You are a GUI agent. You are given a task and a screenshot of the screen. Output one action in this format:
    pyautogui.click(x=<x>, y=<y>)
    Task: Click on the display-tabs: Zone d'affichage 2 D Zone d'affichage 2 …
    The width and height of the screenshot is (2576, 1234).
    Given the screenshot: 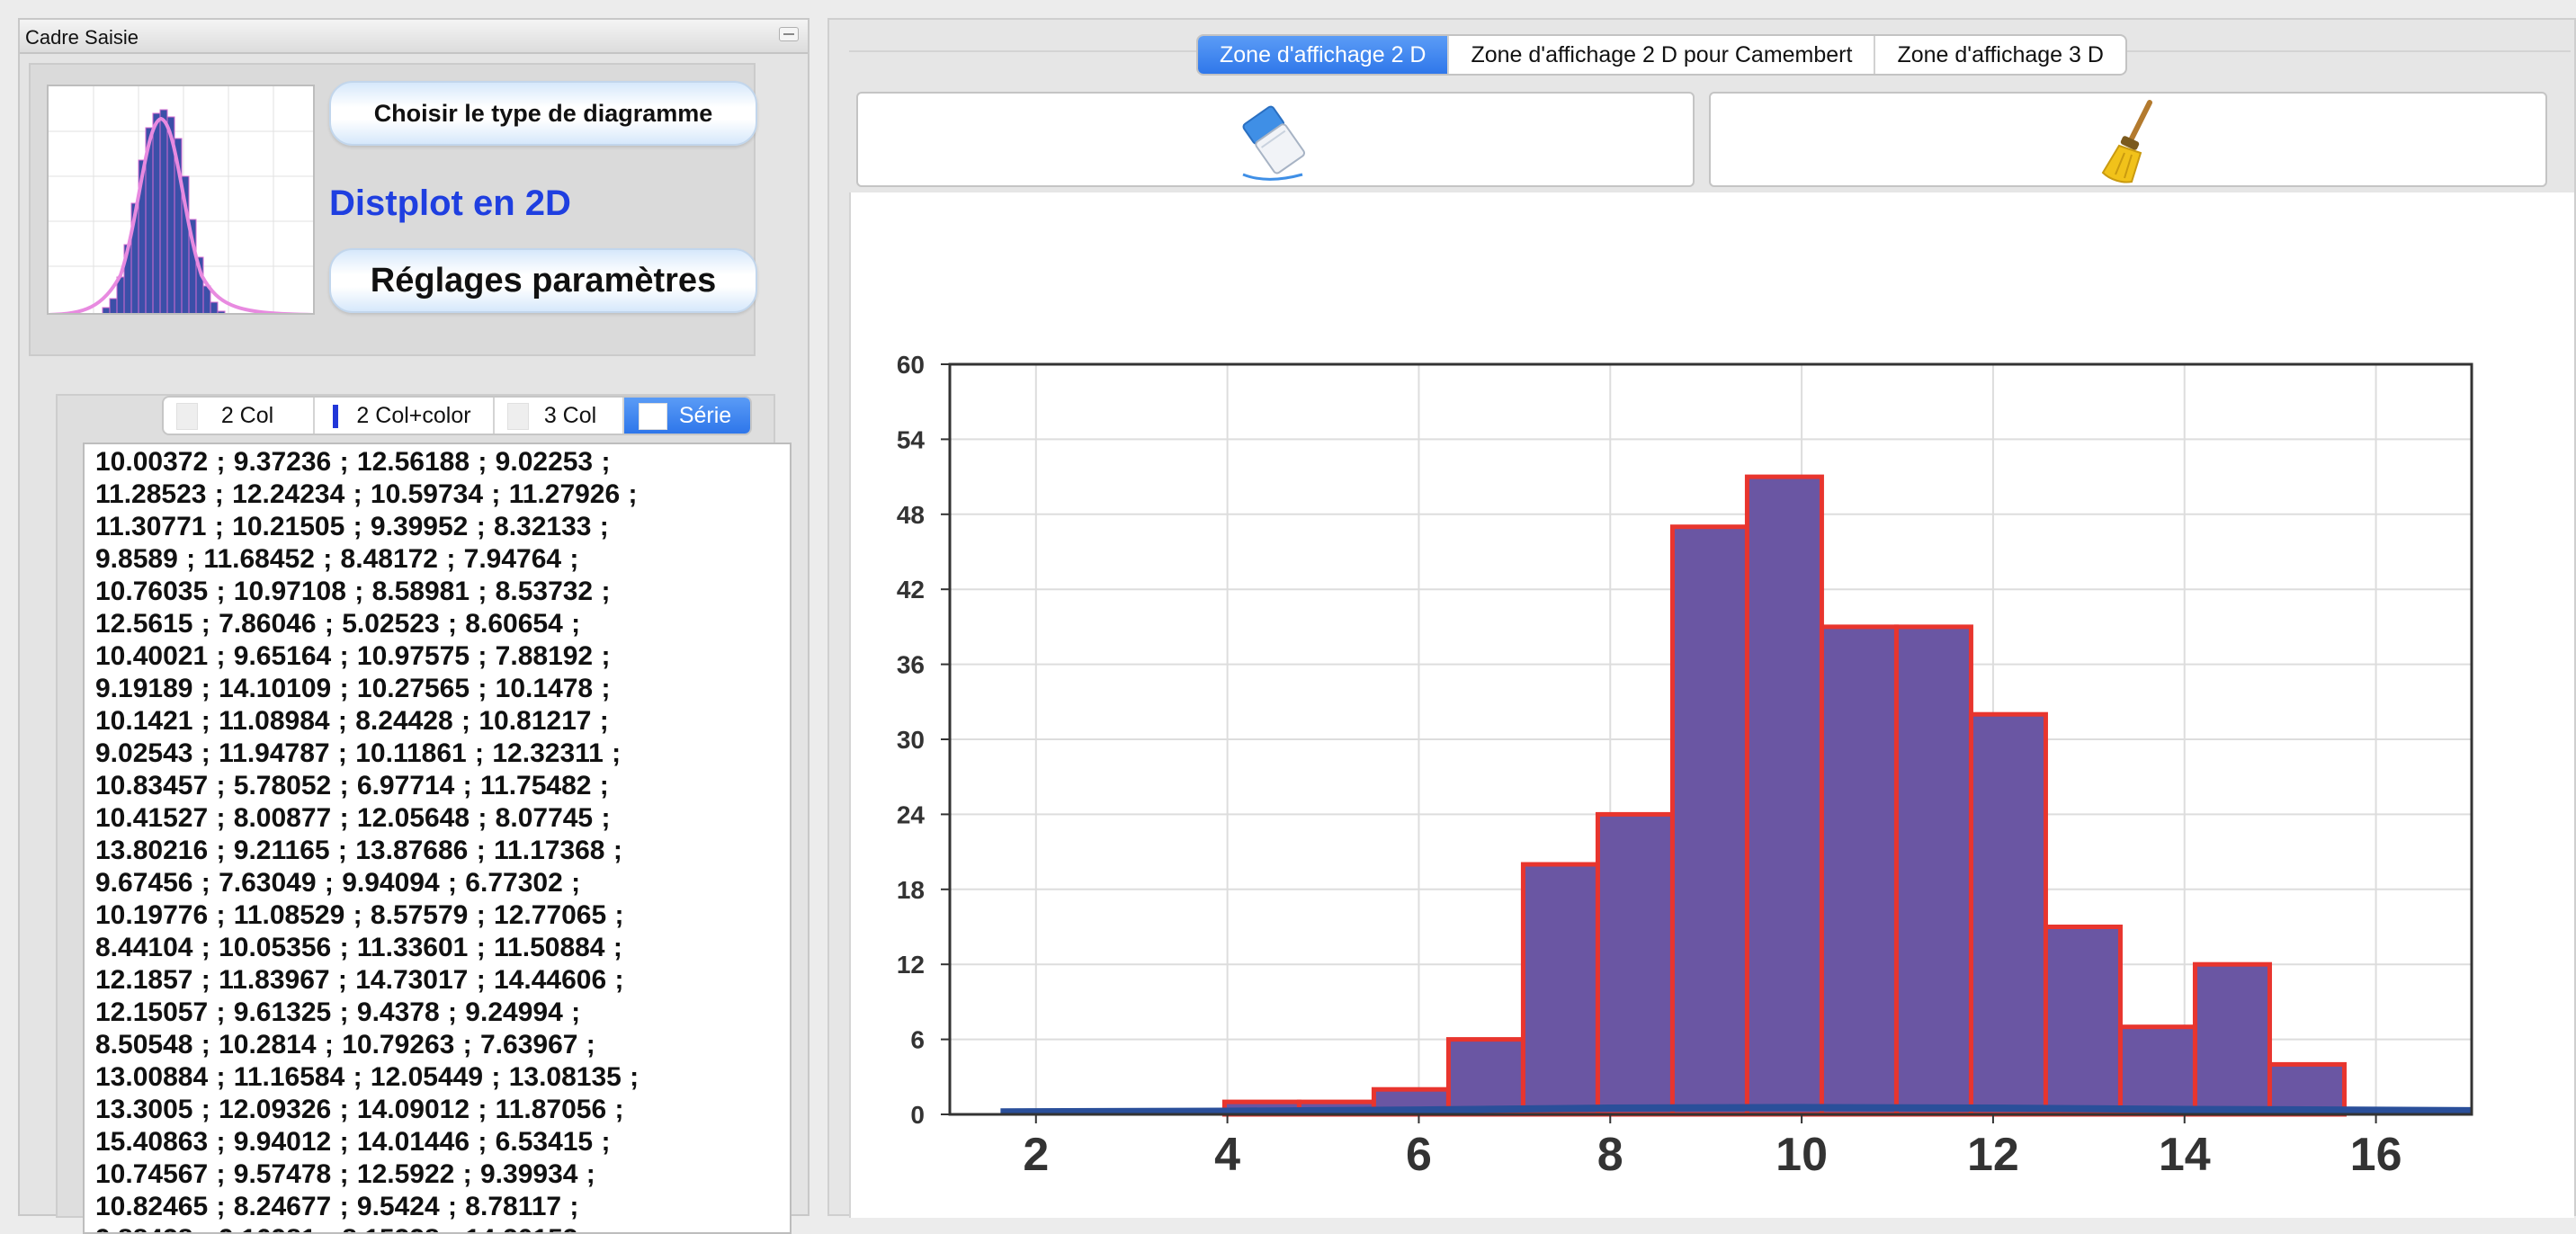 What is the action you would take?
    pyautogui.click(x=1661, y=55)
    